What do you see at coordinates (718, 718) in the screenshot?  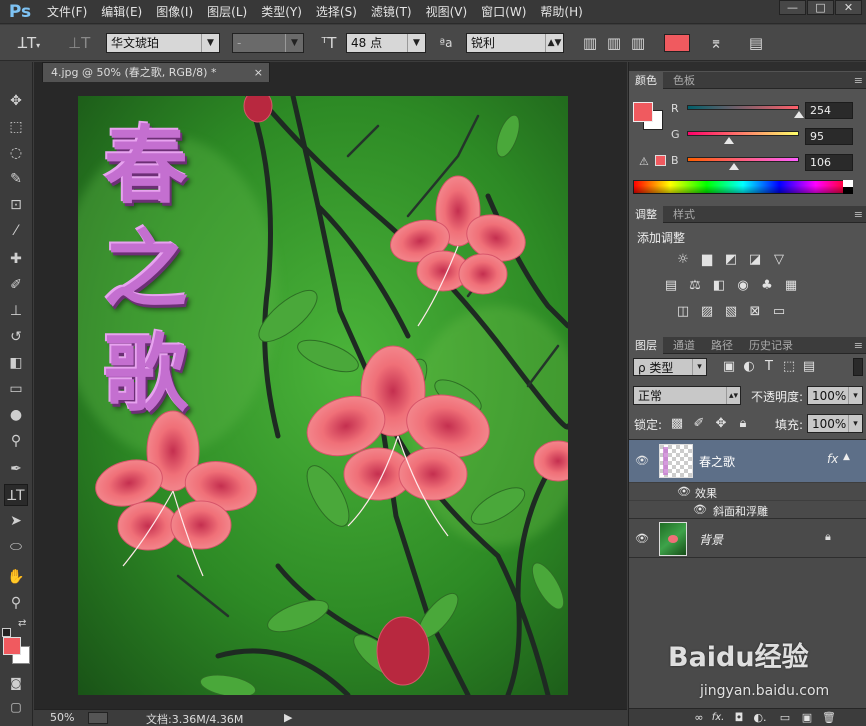 I see `add-style-icon: fx.` at bounding box center [718, 718].